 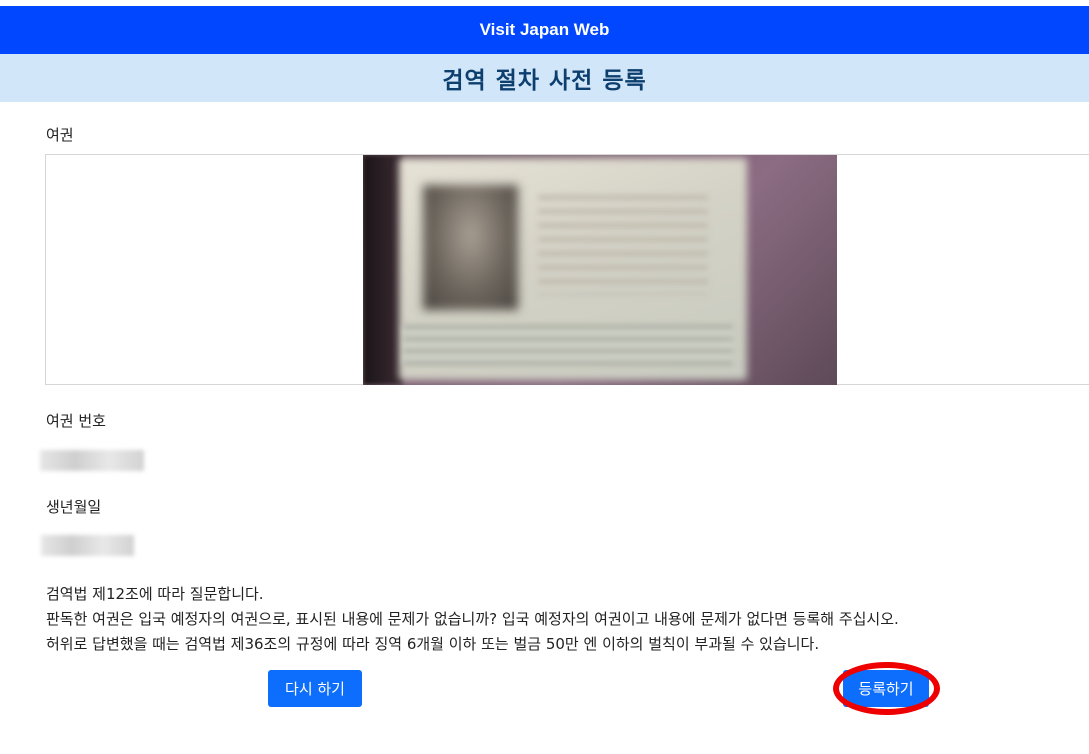 What do you see at coordinates (87, 545) in the screenshot?
I see `birthdate-value-redacted` at bounding box center [87, 545].